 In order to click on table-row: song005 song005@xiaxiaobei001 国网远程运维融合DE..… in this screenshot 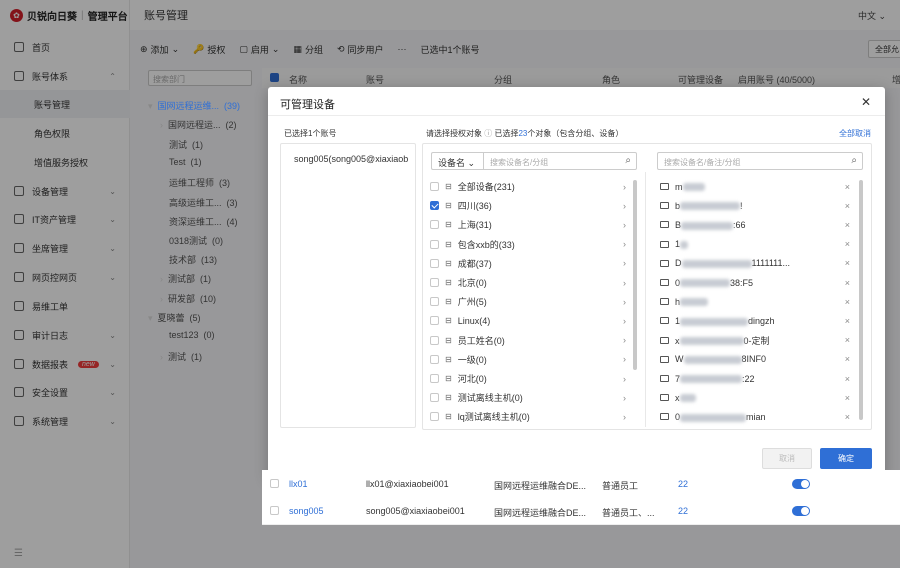, I will do `click(581, 511)`.